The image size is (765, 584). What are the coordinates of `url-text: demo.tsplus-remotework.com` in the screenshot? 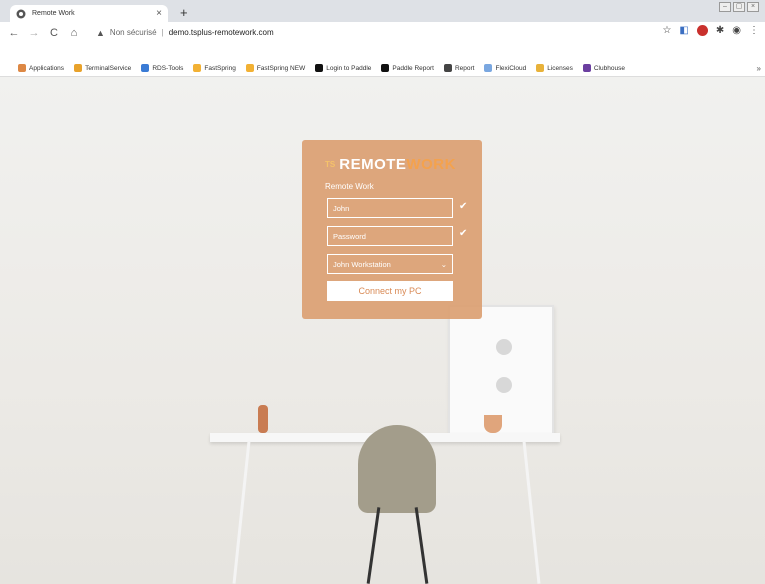 It's located at (221, 32).